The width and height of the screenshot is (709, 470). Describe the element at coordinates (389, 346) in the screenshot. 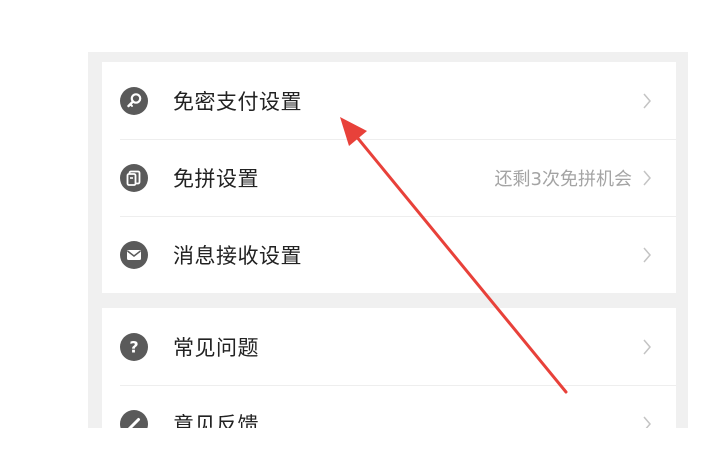

I see `settings-row-faq: ? 常见问题` at that location.